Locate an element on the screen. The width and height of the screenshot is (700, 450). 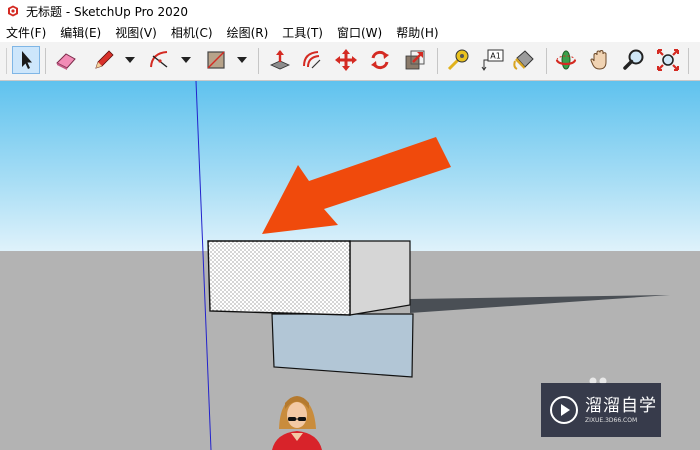
text-tool-label: A1 is located at coordinates (495, 56).